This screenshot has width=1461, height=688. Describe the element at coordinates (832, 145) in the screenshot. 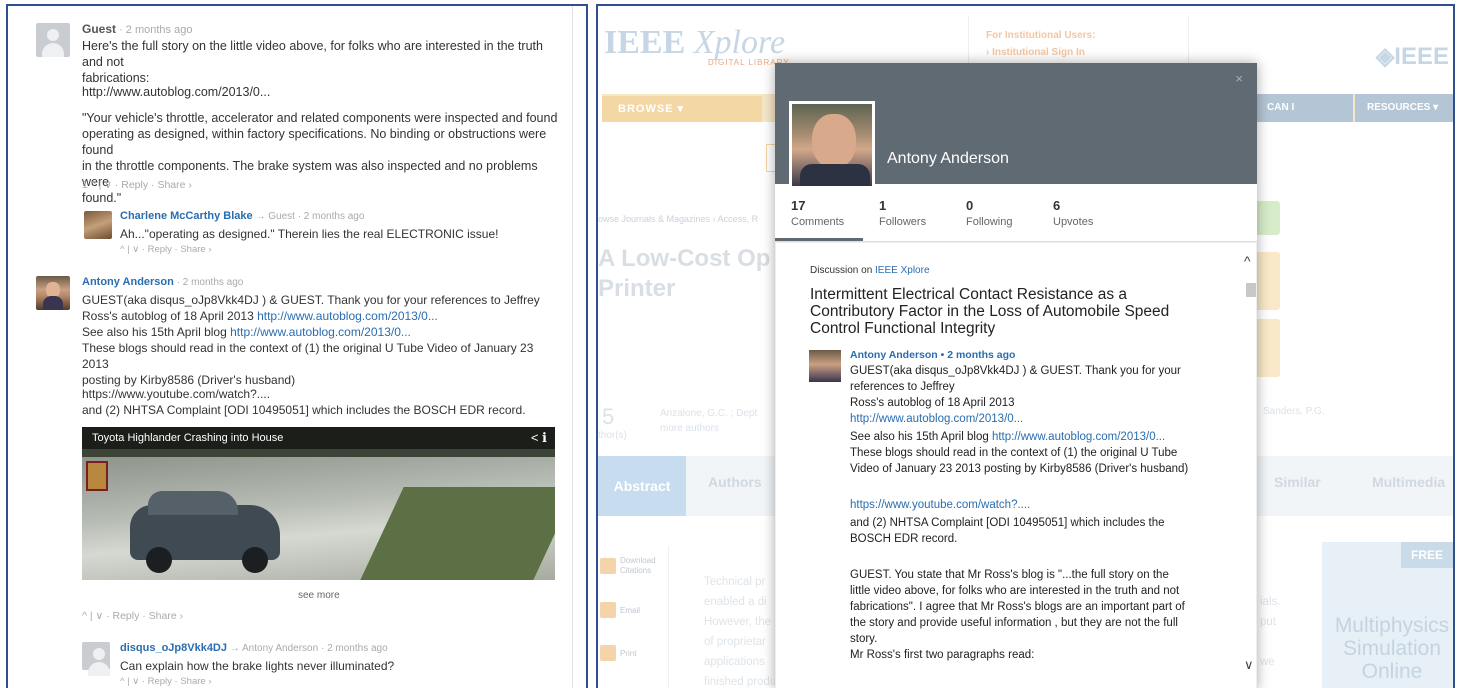

I see `profile-avatar` at that location.